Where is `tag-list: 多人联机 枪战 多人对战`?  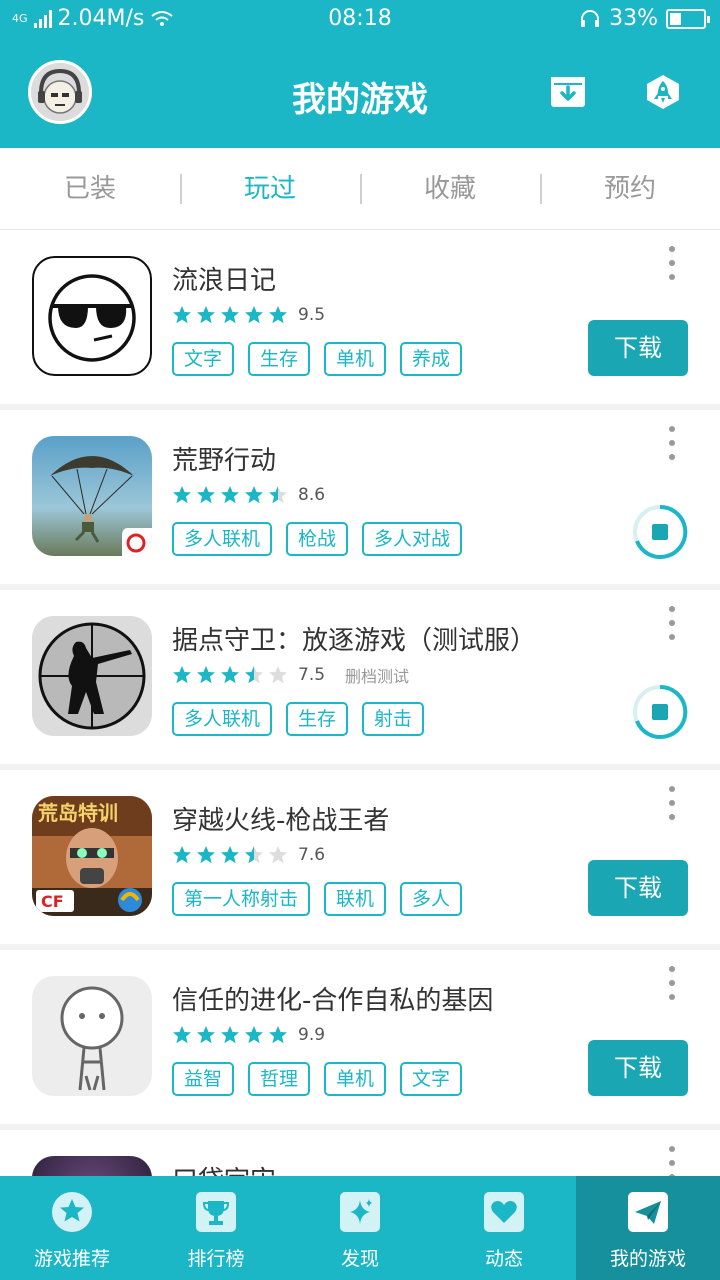 tag-list: 多人联机 枪战 多人对战 is located at coordinates (317, 539).